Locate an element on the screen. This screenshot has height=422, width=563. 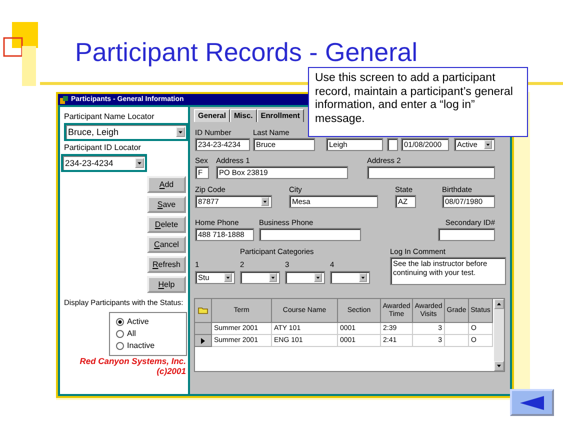
scroll-up-icon is located at coordinates (499, 304).